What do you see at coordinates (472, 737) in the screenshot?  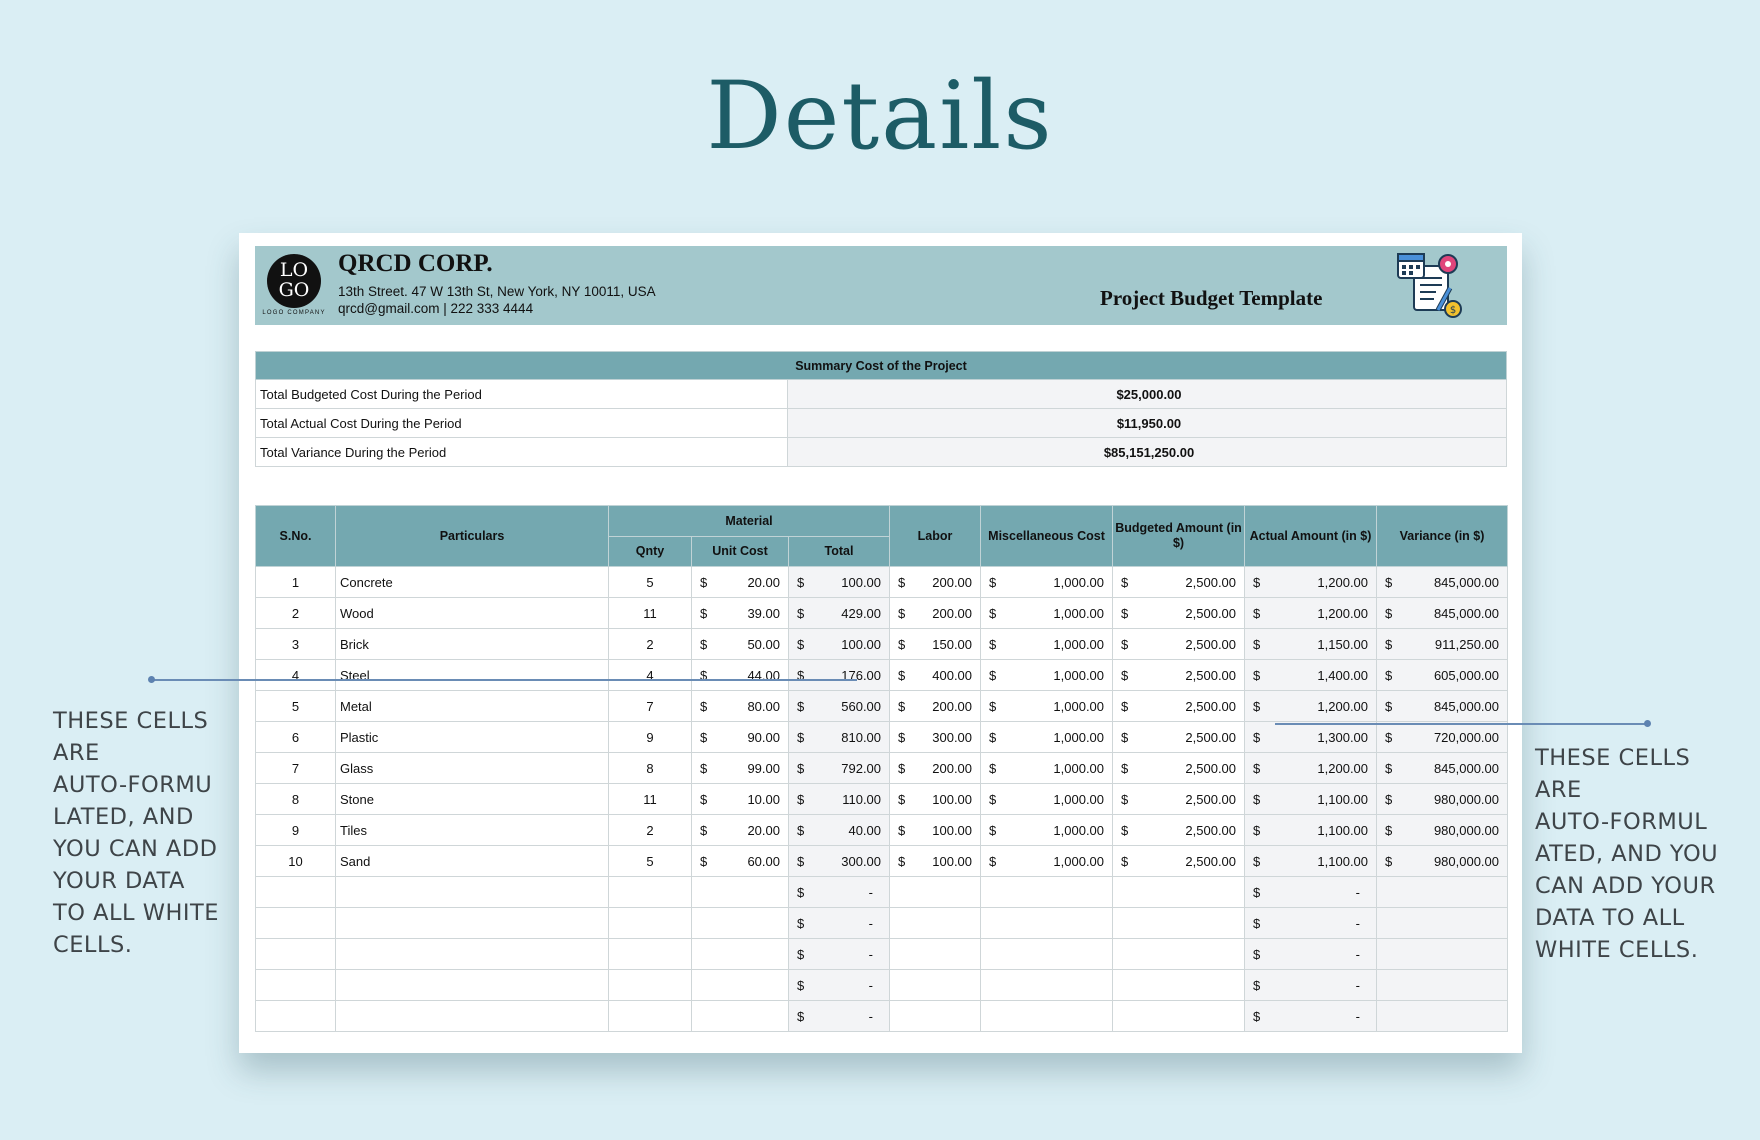 I see `particular-cell: Plastic` at bounding box center [472, 737].